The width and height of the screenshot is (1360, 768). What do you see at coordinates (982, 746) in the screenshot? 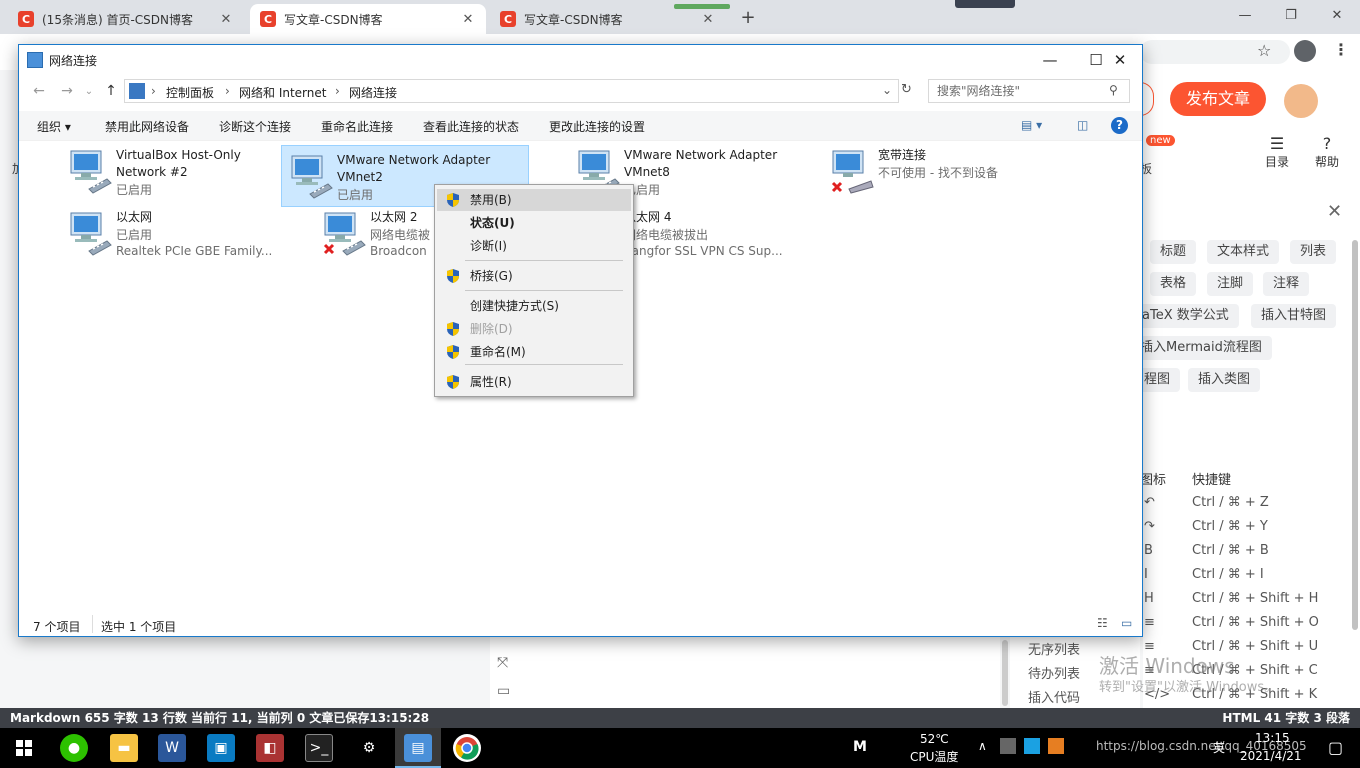
I see `tray-chevron-icon: ∧` at bounding box center [982, 746].